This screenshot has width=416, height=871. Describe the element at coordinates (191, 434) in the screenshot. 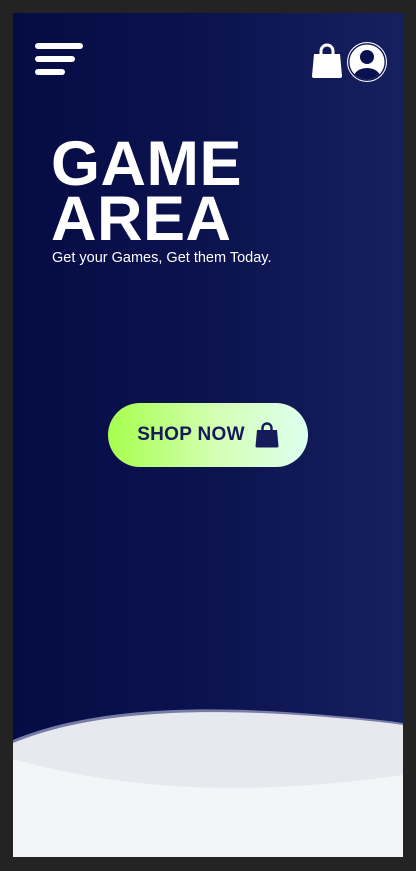

I see `shop-now-label: SHOP NOW` at that location.